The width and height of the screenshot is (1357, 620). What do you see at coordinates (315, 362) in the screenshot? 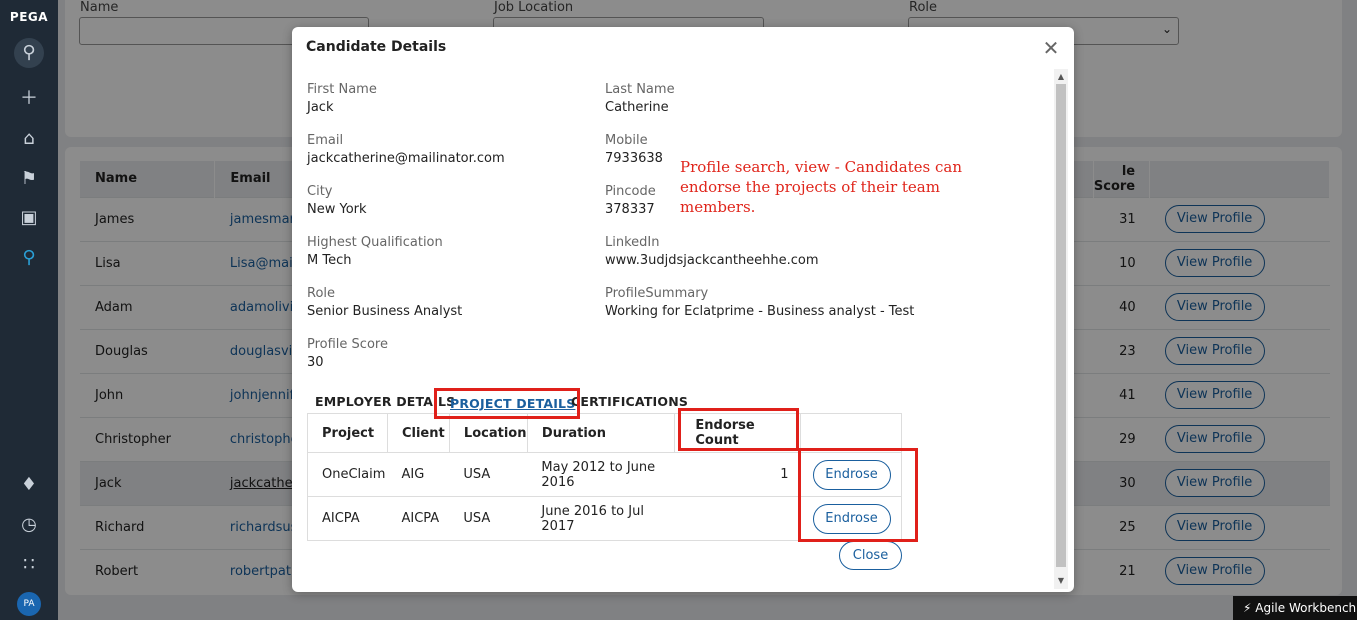
I see `field-value: 30` at bounding box center [315, 362].